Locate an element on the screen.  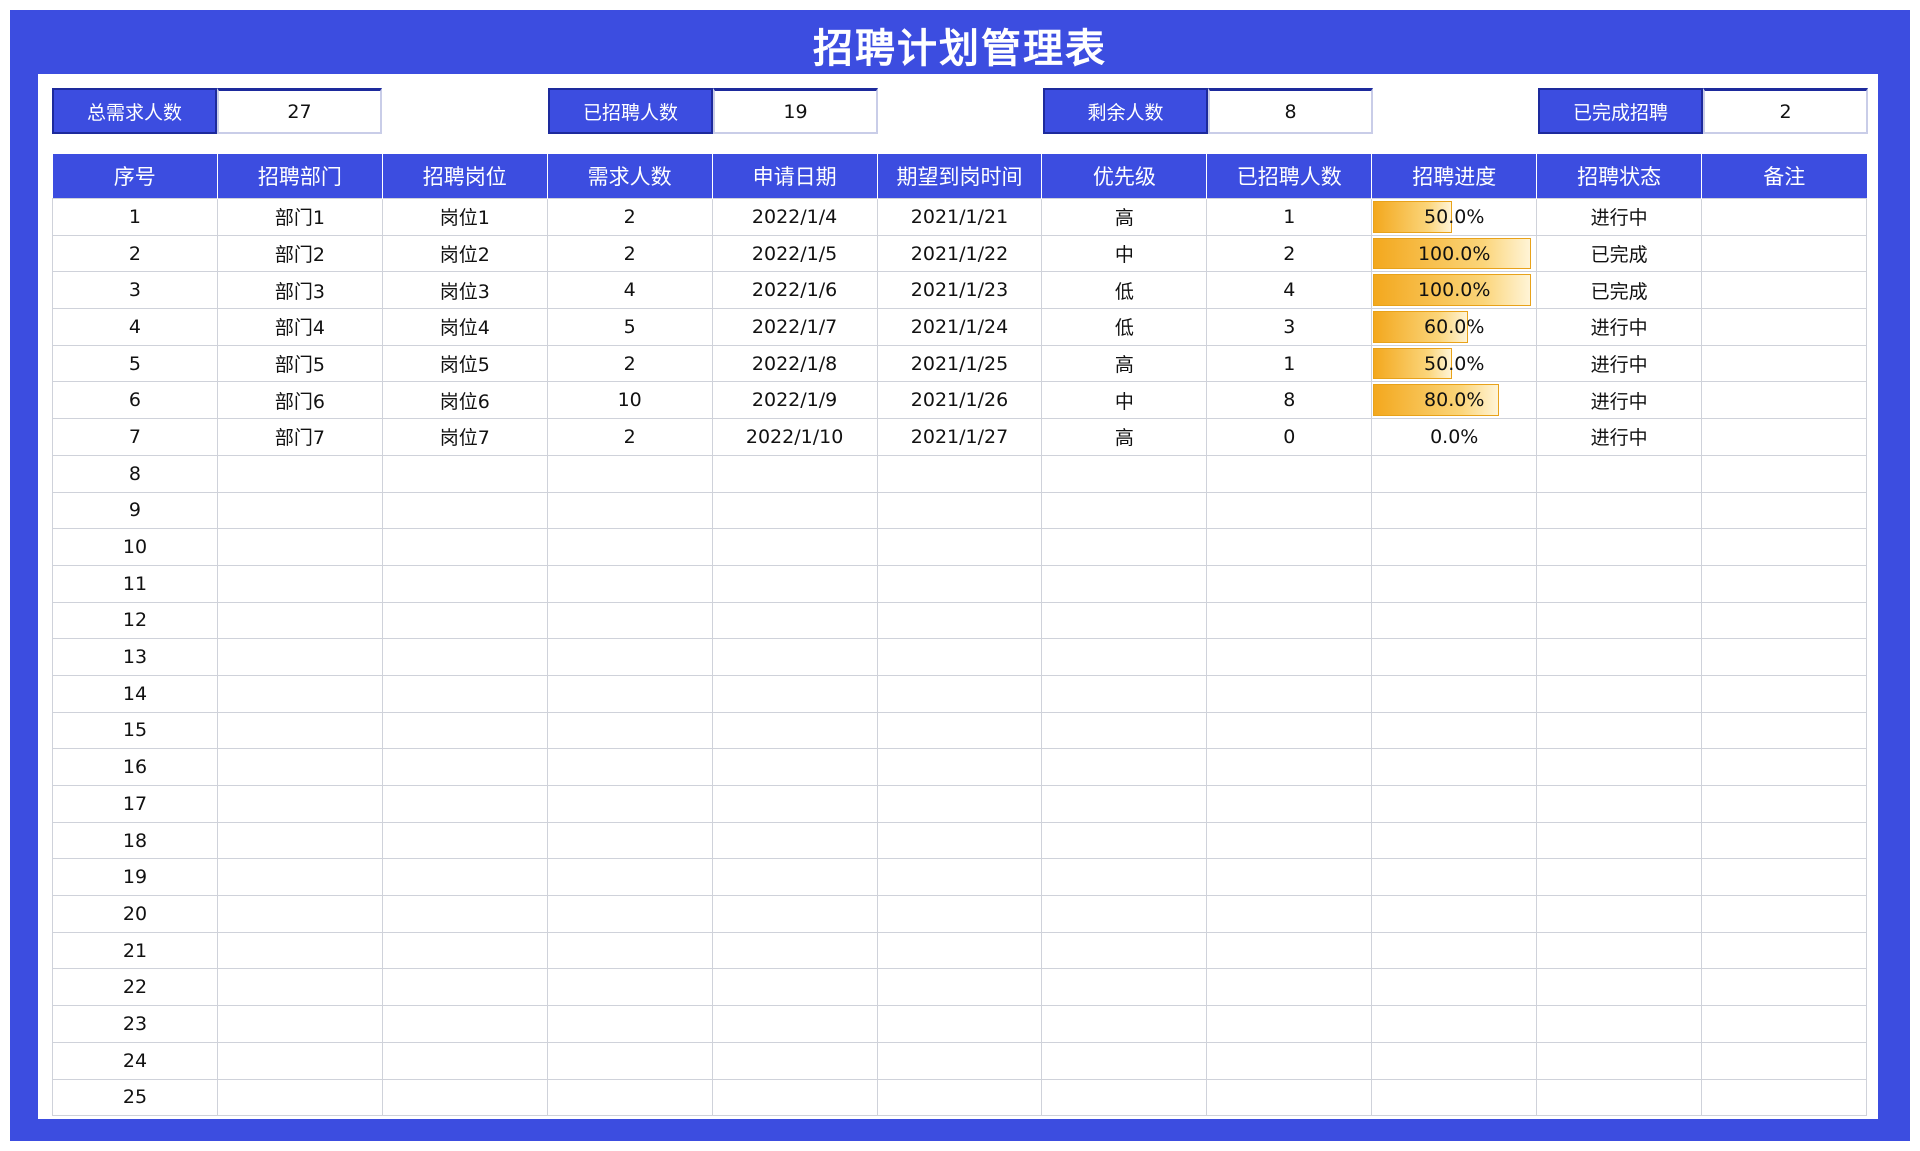
column-header: 序号 is located at coordinates (135, 176).